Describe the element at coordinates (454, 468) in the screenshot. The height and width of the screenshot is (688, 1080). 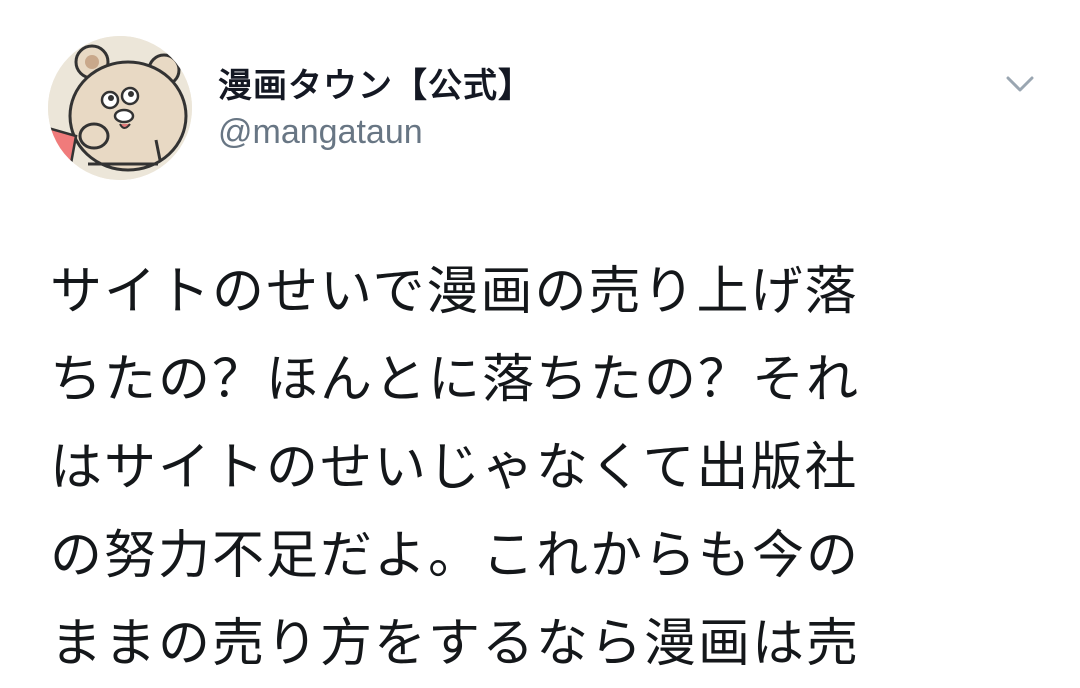
I see `tweet-text-line: はサイトのせいじゃなくて出版社` at that location.